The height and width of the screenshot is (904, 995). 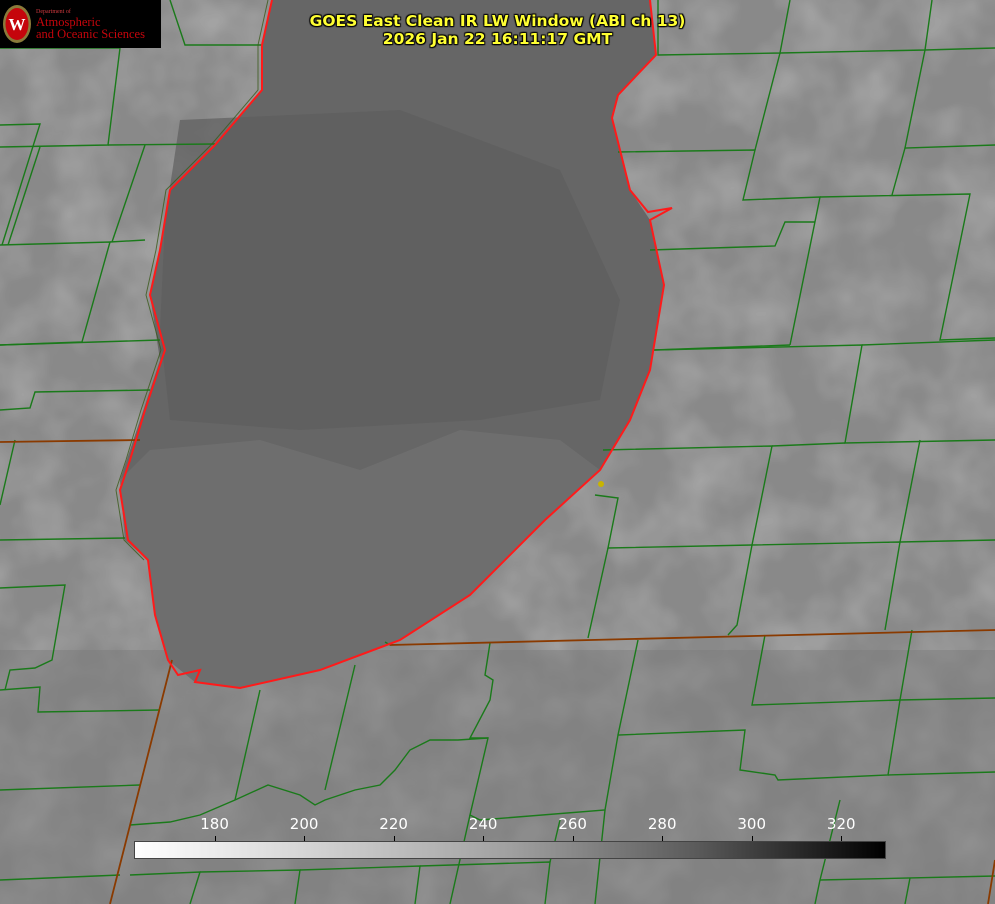 I want to click on title-line2: 2026 Jan 22 16:11:17 GMT, so click(x=497, y=39).